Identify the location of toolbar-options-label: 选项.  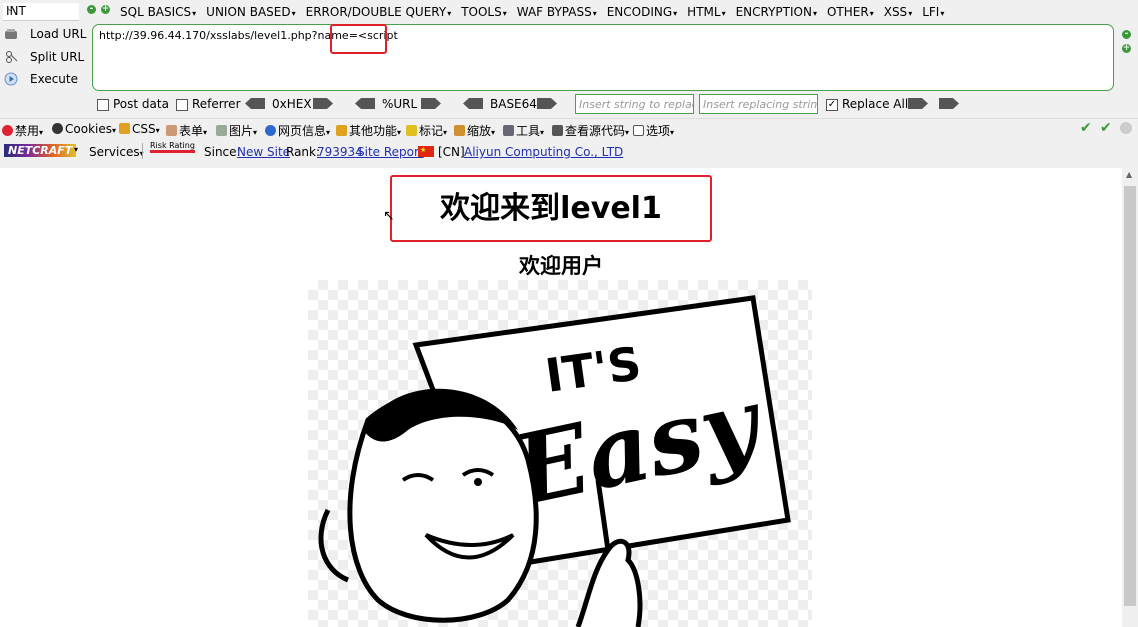
(658, 131).